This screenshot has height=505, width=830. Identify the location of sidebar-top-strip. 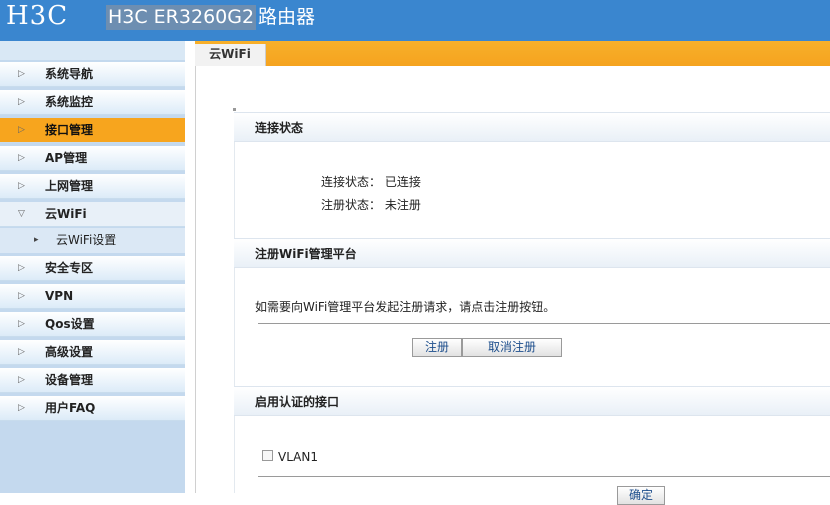
(92, 50).